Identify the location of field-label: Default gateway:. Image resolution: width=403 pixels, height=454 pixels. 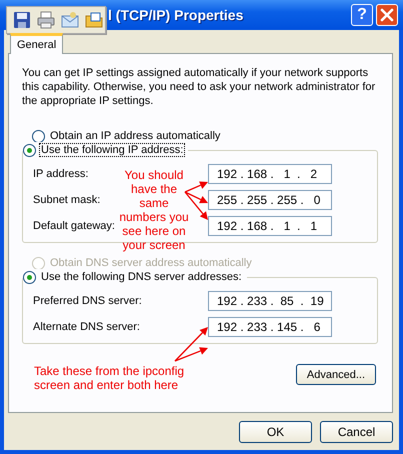
(74, 226).